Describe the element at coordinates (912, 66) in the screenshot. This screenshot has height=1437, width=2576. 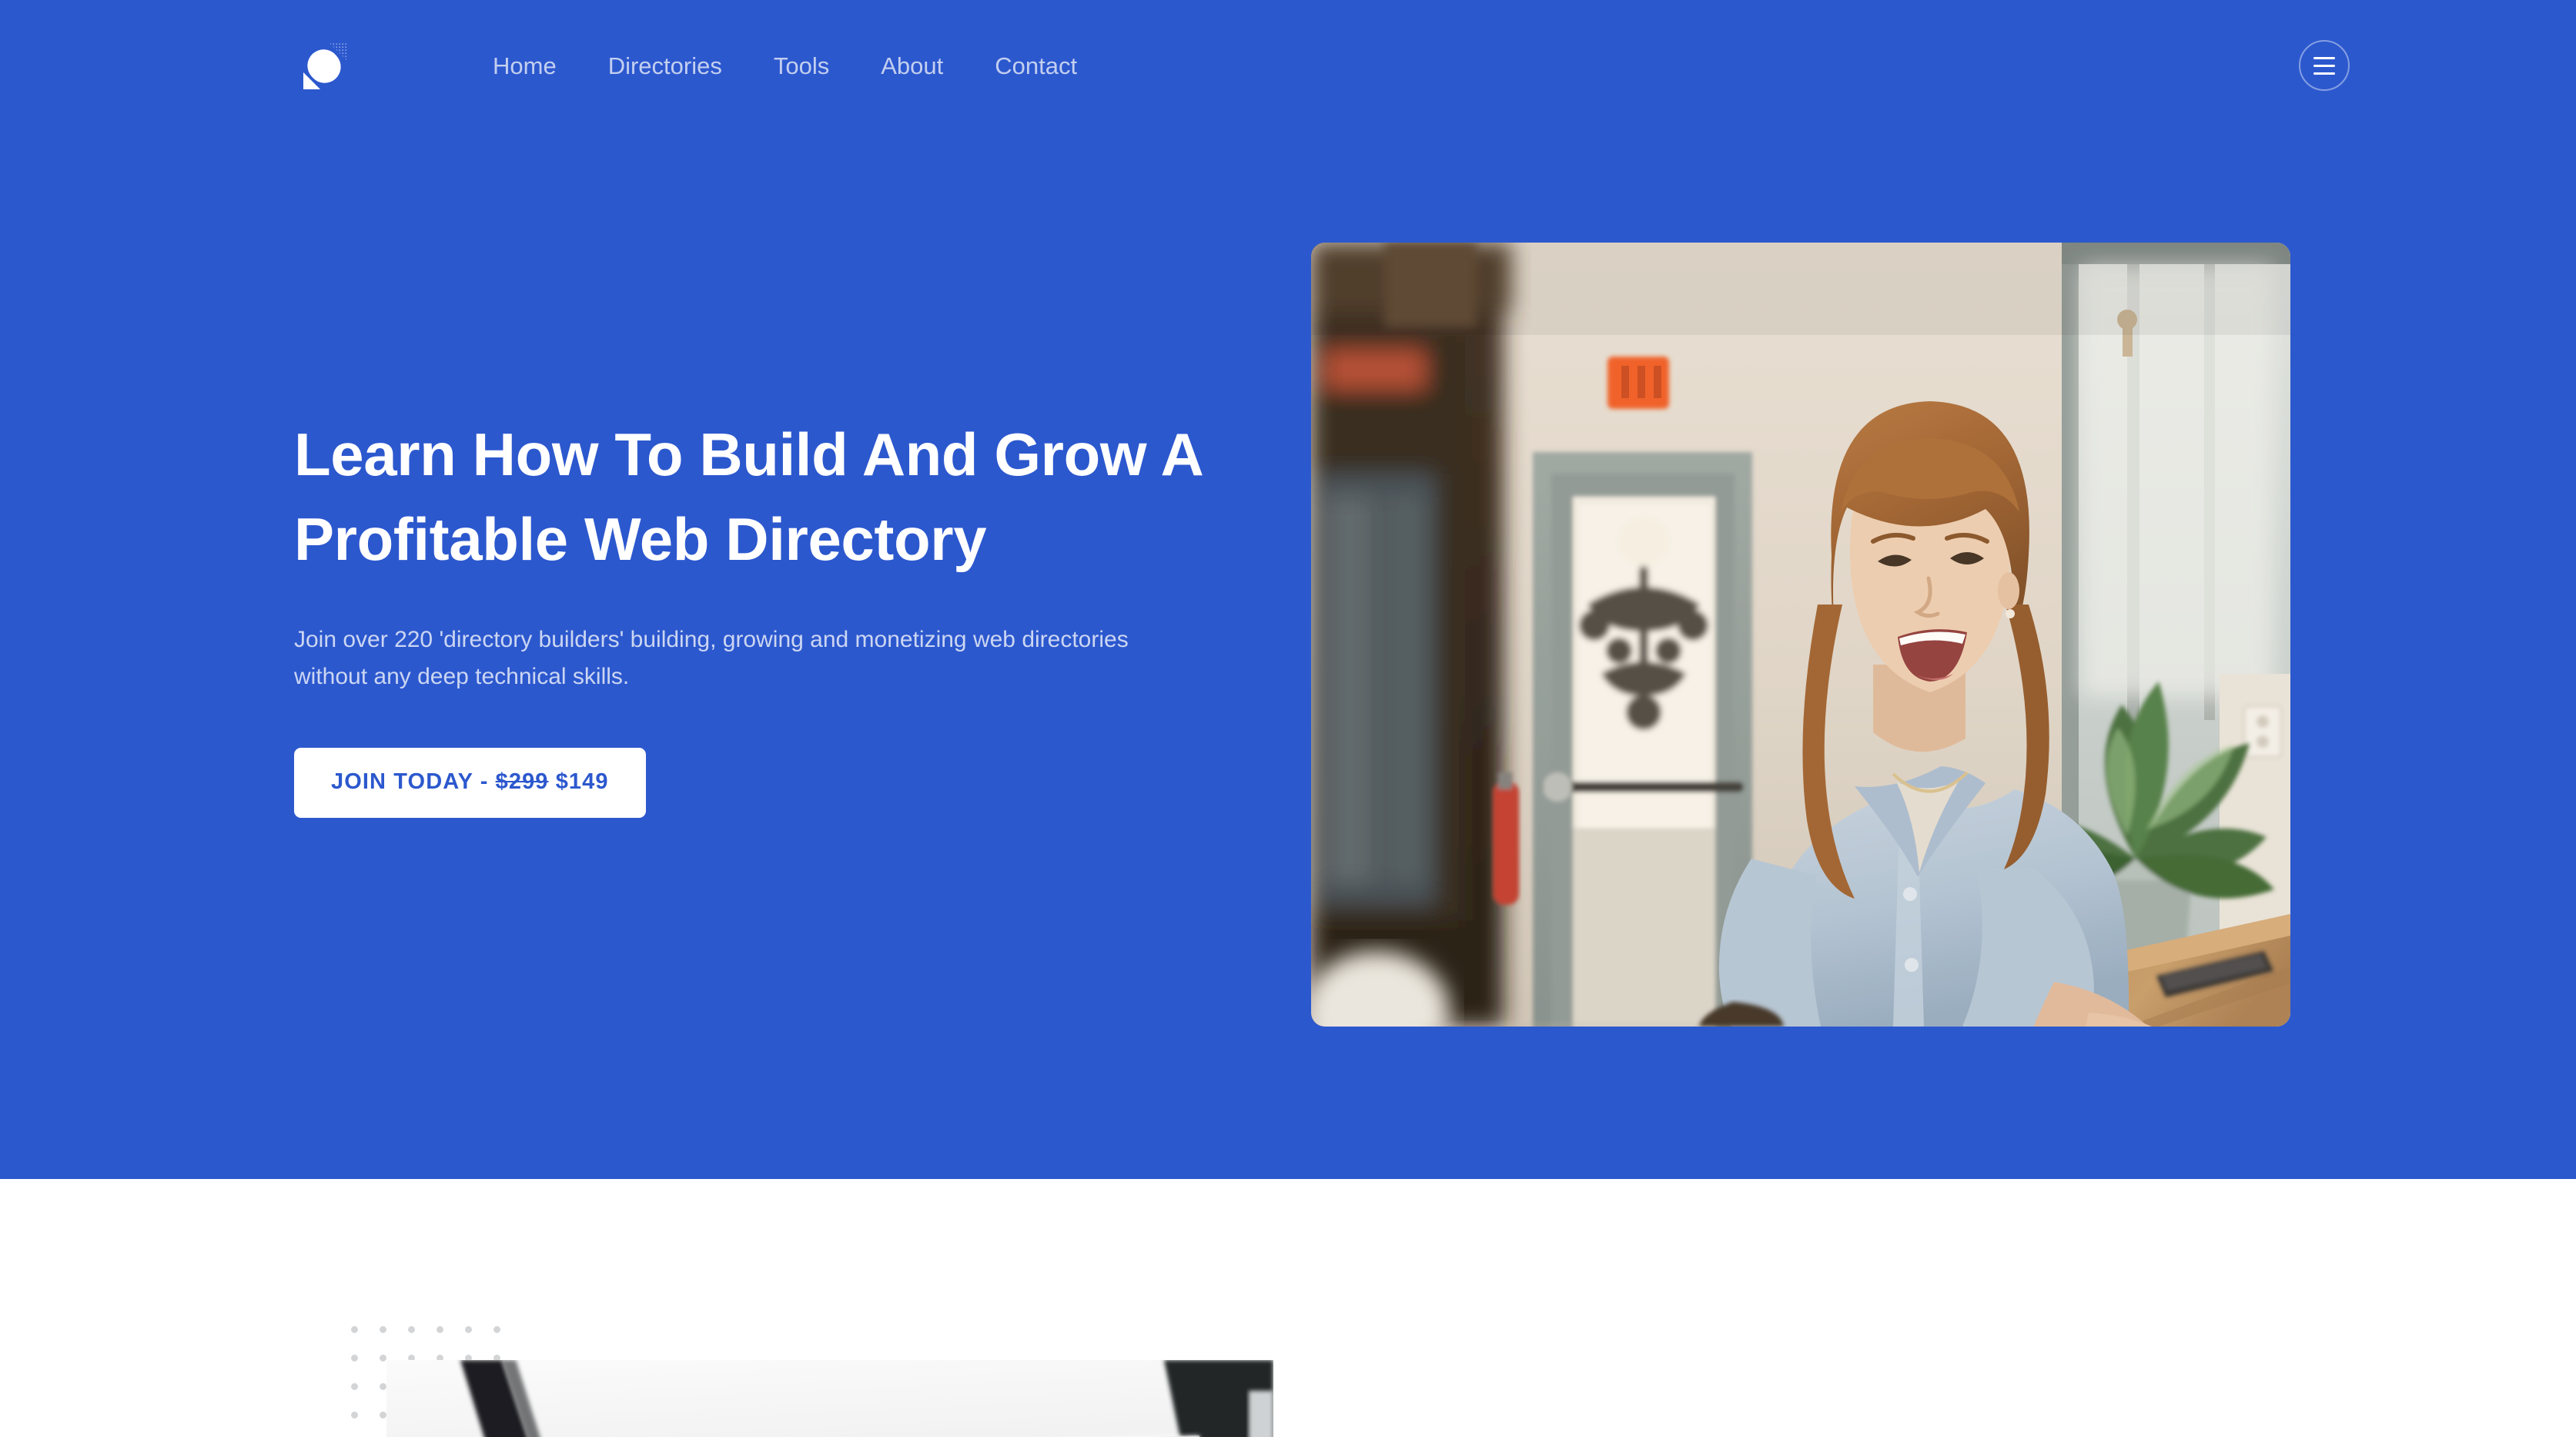
I see `nav-link-about: About` at that location.